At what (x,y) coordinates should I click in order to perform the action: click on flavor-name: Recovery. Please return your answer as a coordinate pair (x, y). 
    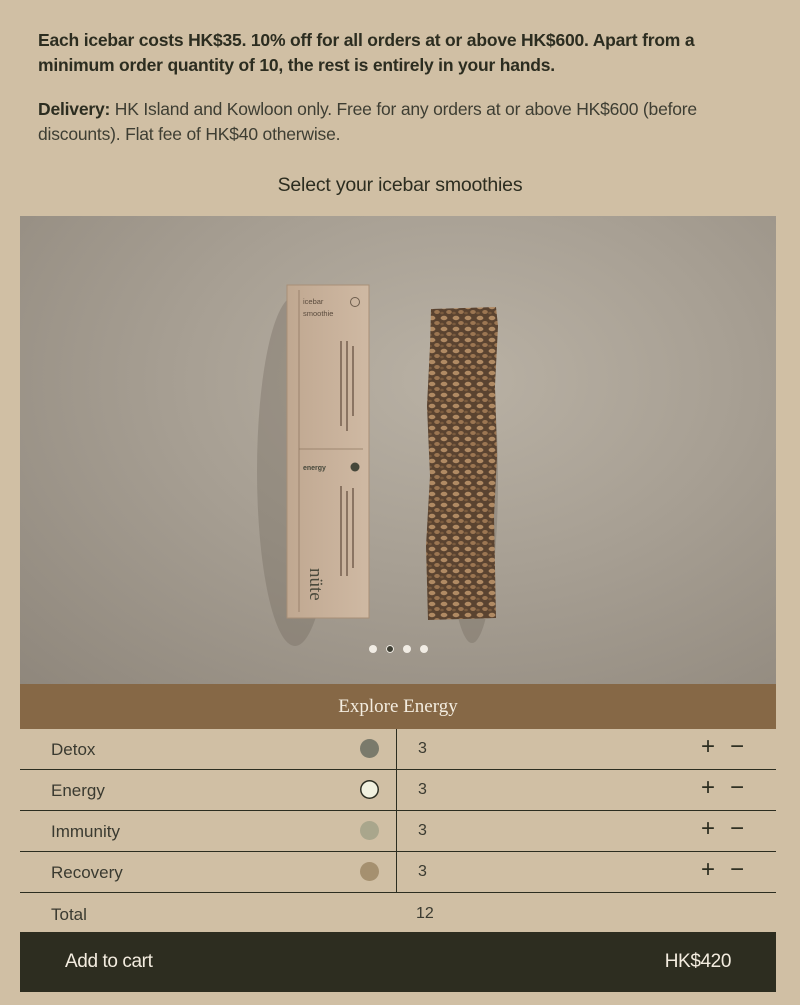
    Looking at the image, I should click on (87, 872).